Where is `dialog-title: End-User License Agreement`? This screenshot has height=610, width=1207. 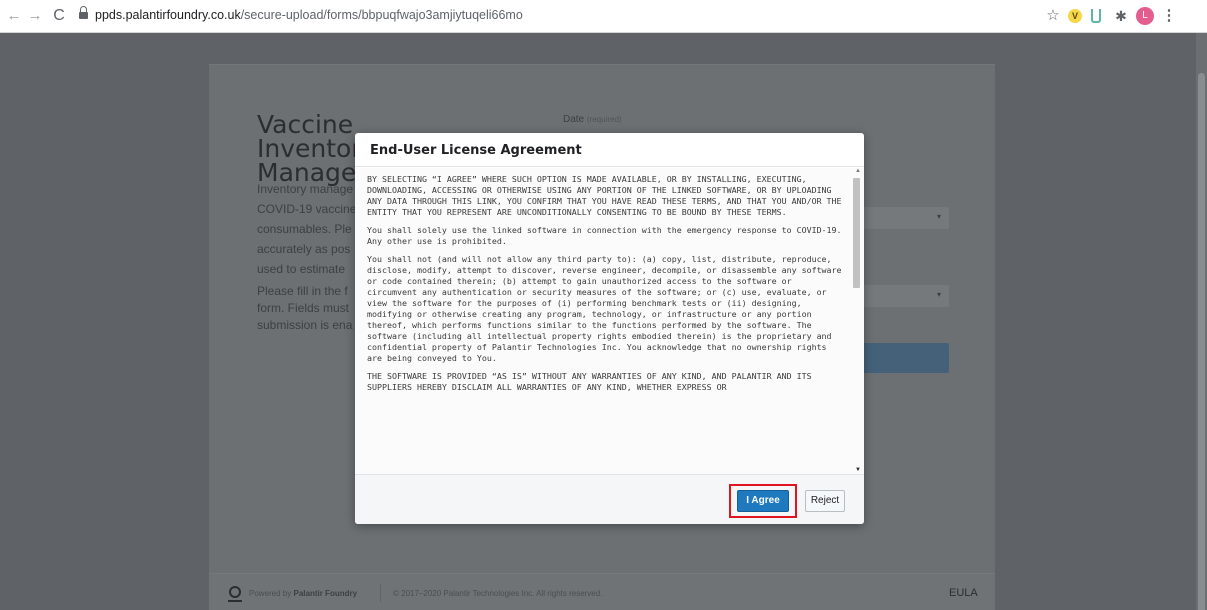 dialog-title: End-User License Agreement is located at coordinates (476, 150).